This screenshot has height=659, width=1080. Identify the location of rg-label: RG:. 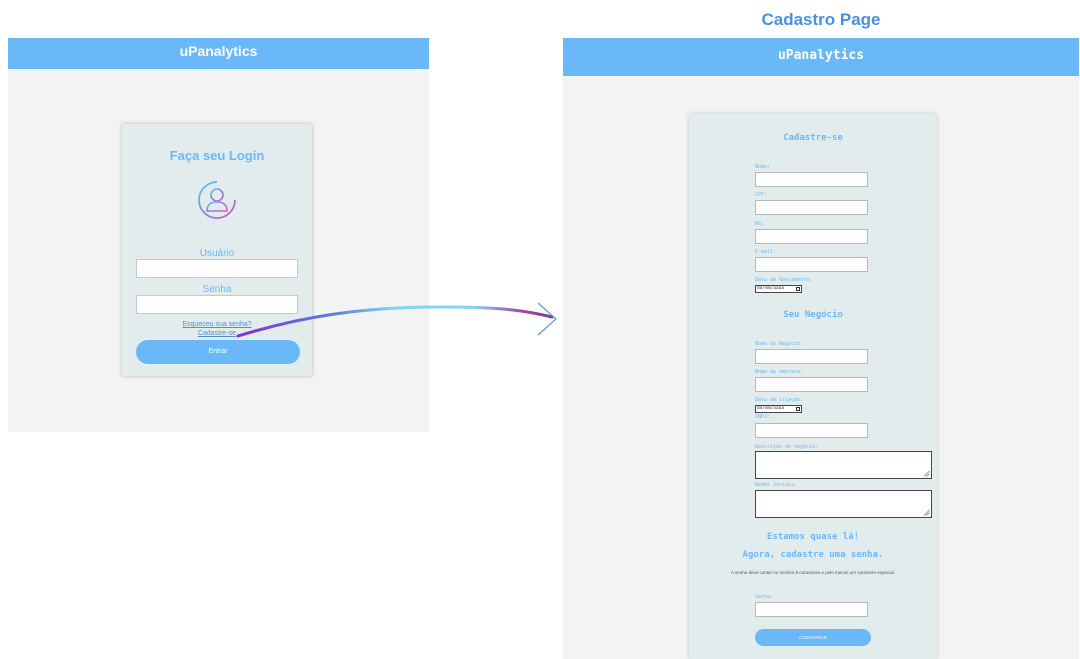
(760, 224).